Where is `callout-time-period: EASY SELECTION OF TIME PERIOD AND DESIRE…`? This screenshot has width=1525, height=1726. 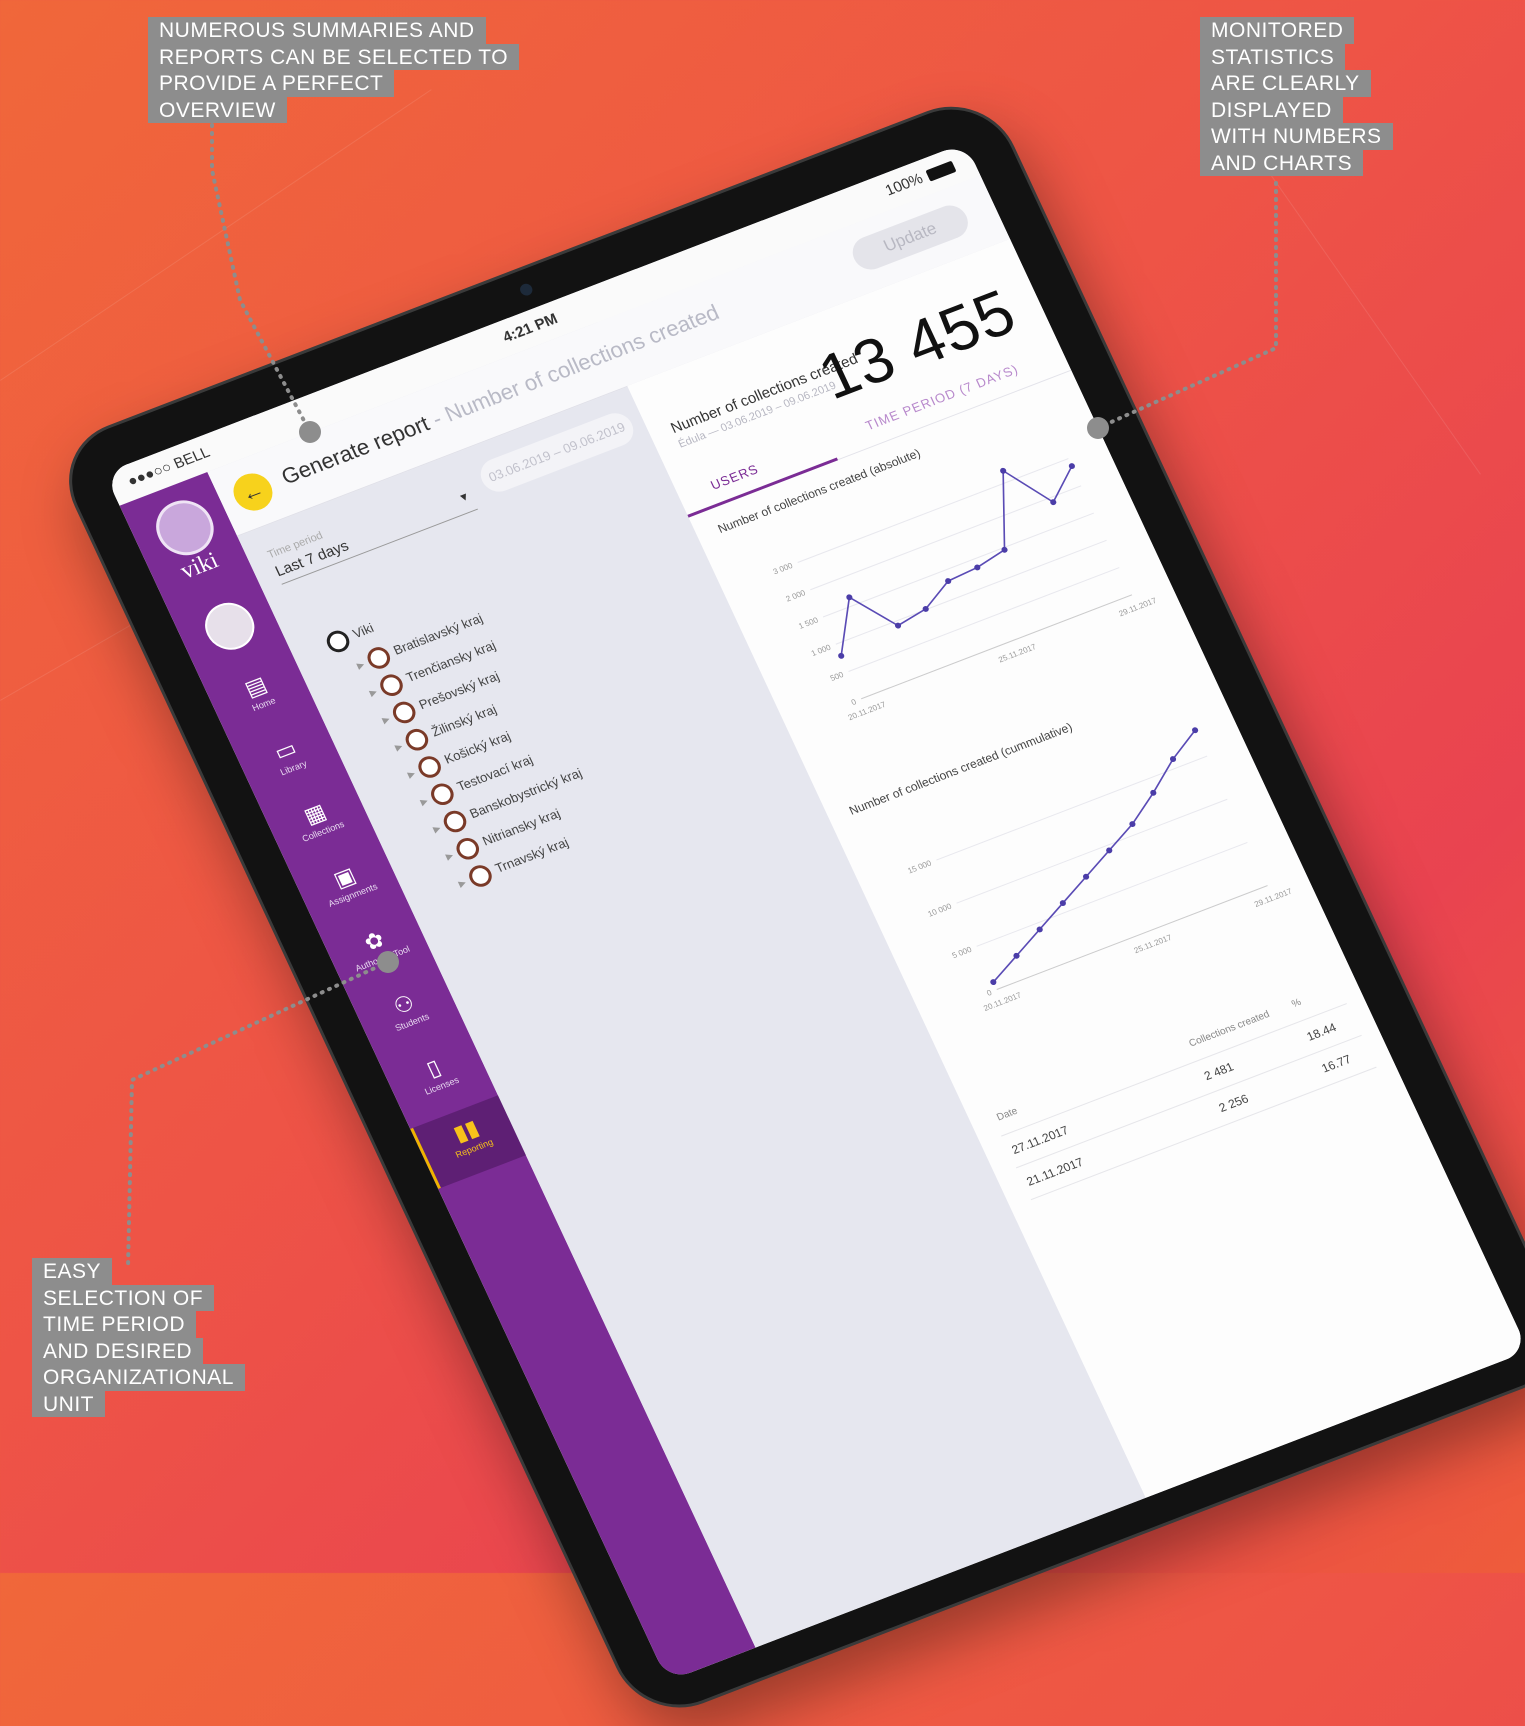 callout-time-period: EASY SELECTION OF TIME PERIOD AND DESIRE… is located at coordinates (138, 1337).